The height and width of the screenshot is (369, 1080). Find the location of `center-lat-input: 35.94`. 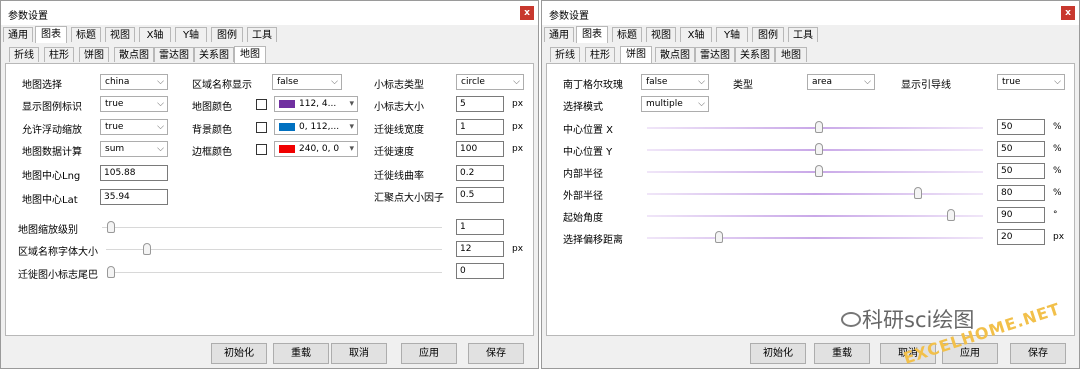

center-lat-input: 35.94 is located at coordinates (134, 197).